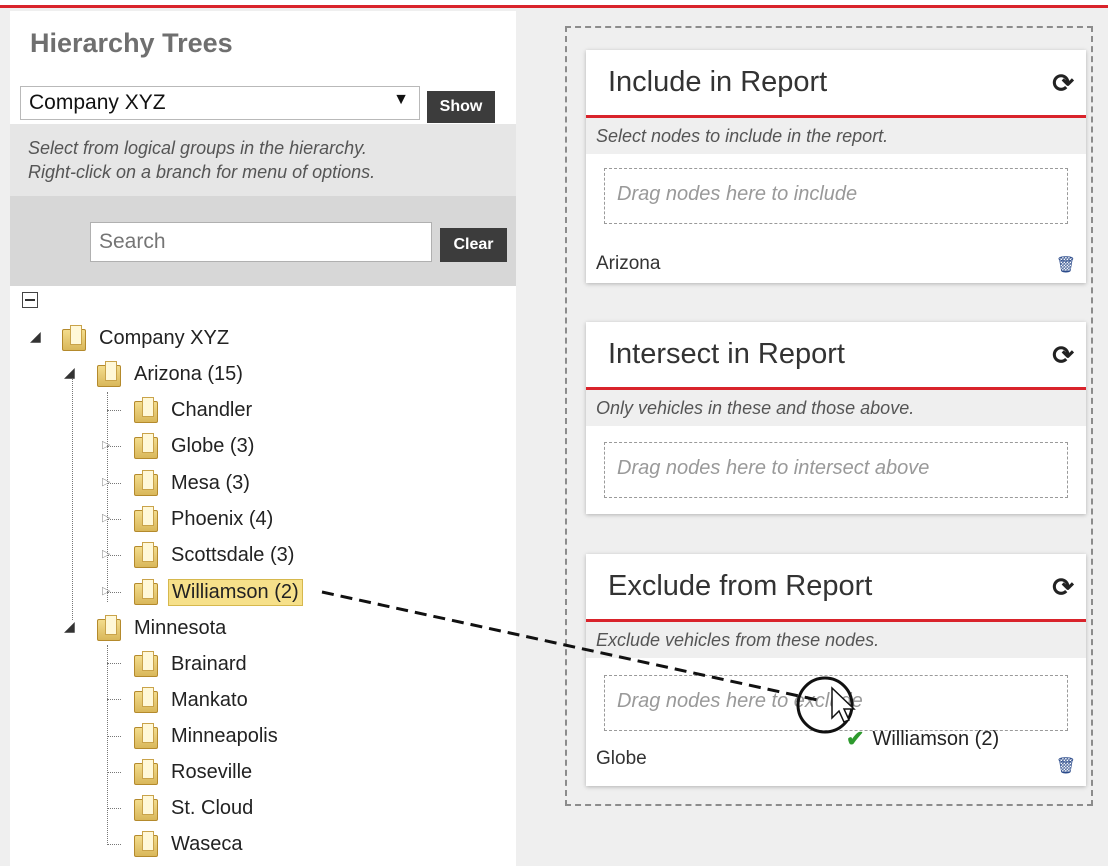 The height and width of the screenshot is (866, 1108). I want to click on include-dropzone: Drag nodes here to include, so click(836, 196).